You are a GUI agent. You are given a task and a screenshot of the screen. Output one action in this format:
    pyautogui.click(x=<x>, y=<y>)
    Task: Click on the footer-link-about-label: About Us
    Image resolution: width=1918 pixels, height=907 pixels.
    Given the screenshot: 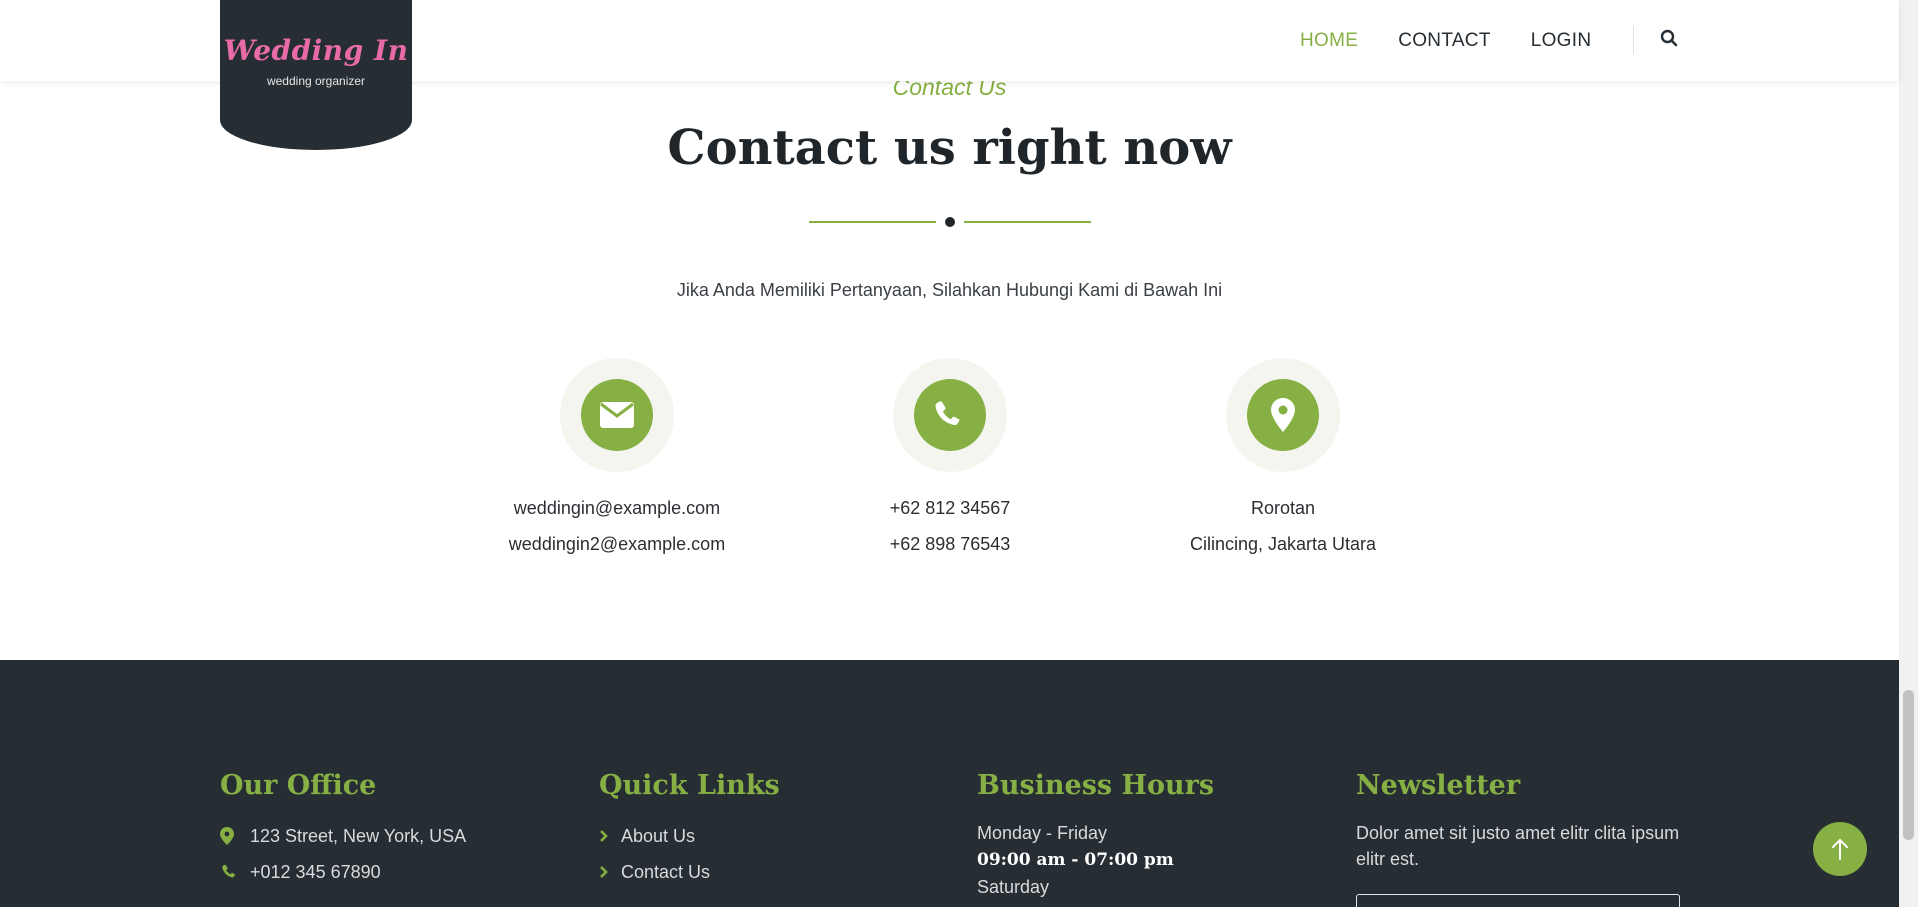 What is the action you would take?
    pyautogui.click(x=658, y=836)
    